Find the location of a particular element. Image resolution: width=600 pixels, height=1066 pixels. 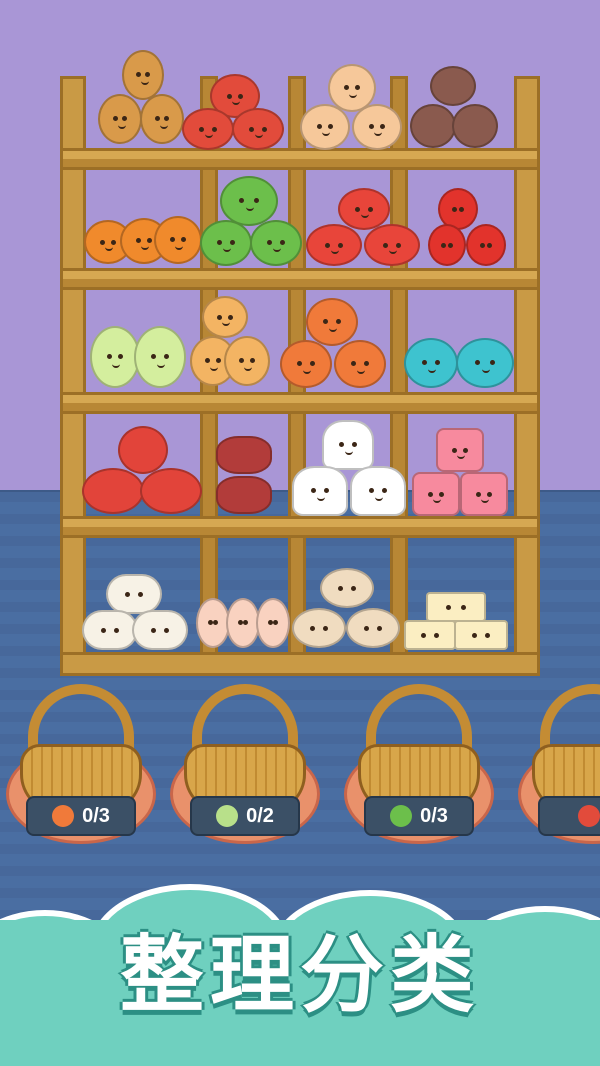

pufferfish-stack is located at coordinates (460, 363).